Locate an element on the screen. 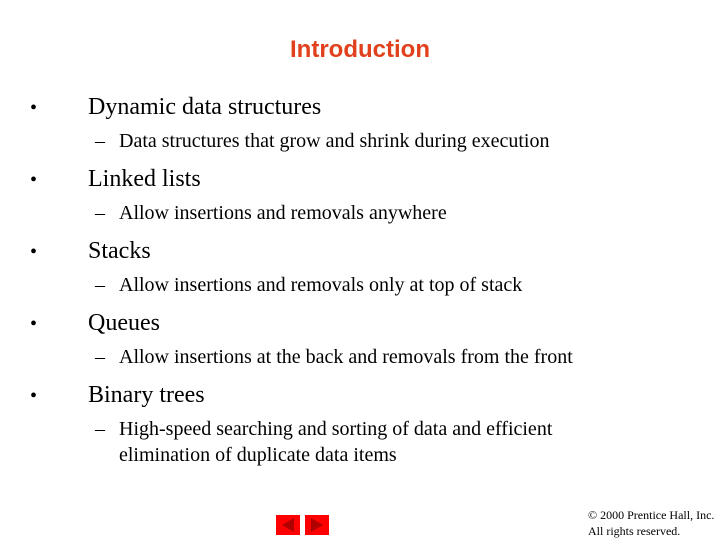 Image resolution: width=720 pixels, height=540 pixels. bullet-item: • Dynamic data structures is located at coordinates (175, 107).